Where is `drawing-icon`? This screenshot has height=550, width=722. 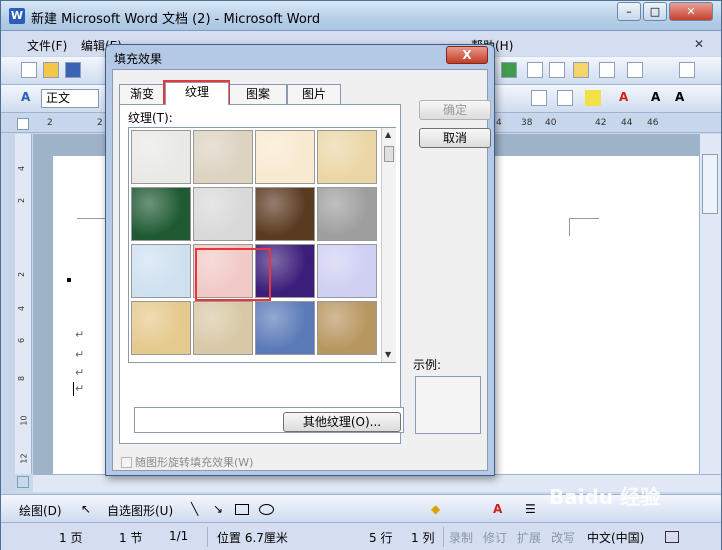
drawing-icon is located at coordinates (557, 70).